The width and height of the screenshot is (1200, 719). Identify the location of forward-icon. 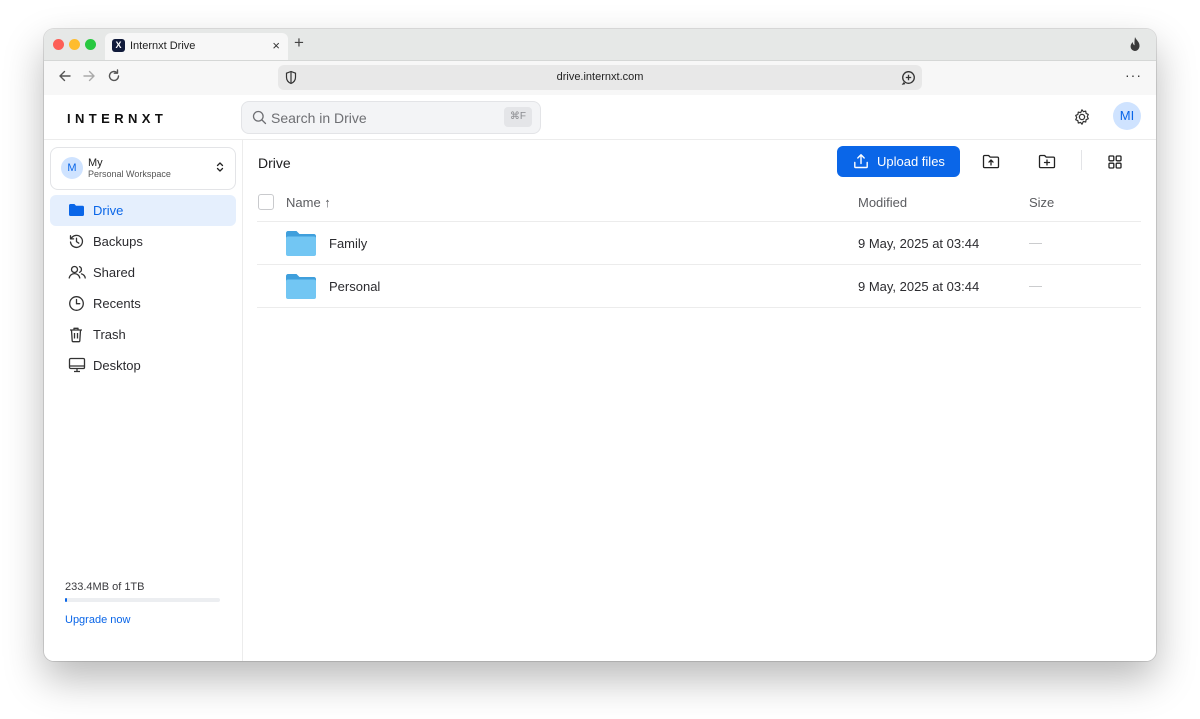
(89, 78).